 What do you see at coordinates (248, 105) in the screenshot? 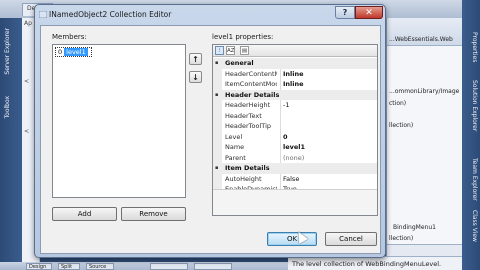
I see `property-name: HeaderHeight` at bounding box center [248, 105].